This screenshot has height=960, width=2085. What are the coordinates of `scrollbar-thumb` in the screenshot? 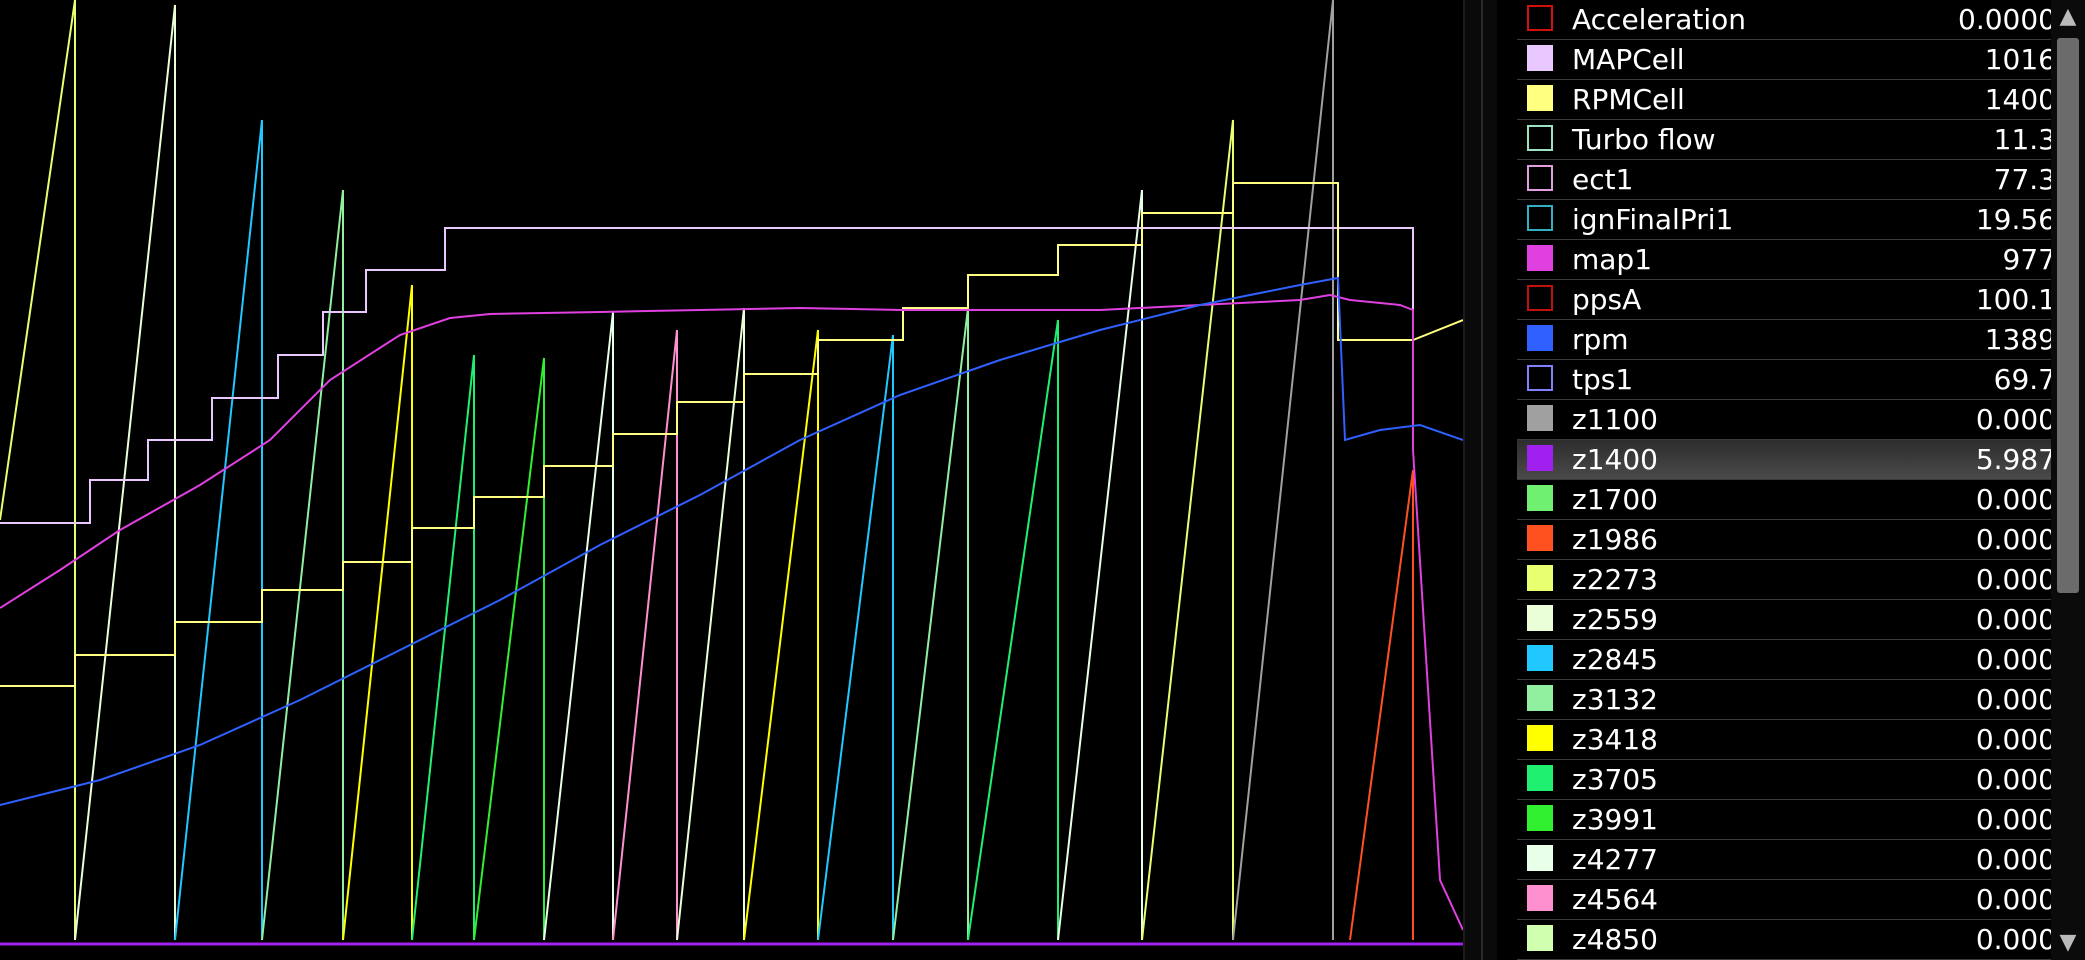 It's located at (2068, 315).